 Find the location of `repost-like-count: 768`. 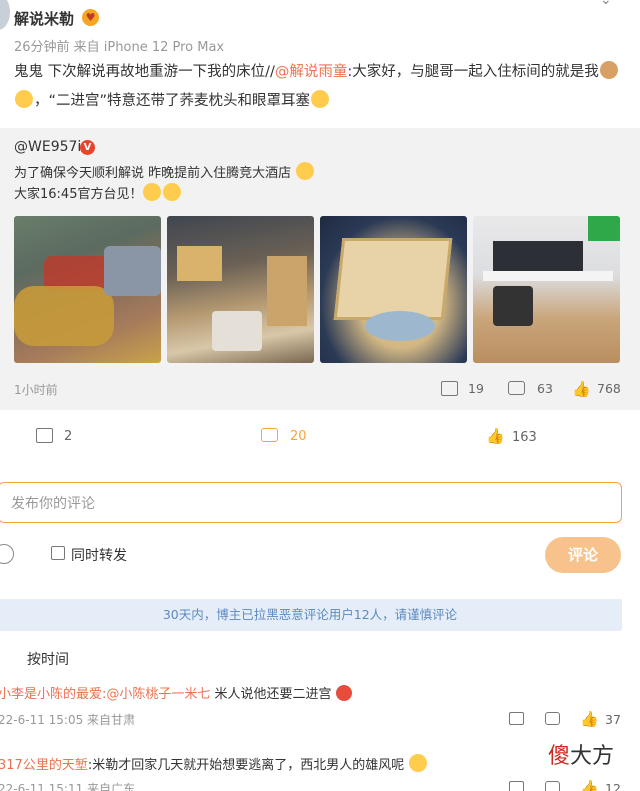

repost-like-count: 768 is located at coordinates (609, 388).